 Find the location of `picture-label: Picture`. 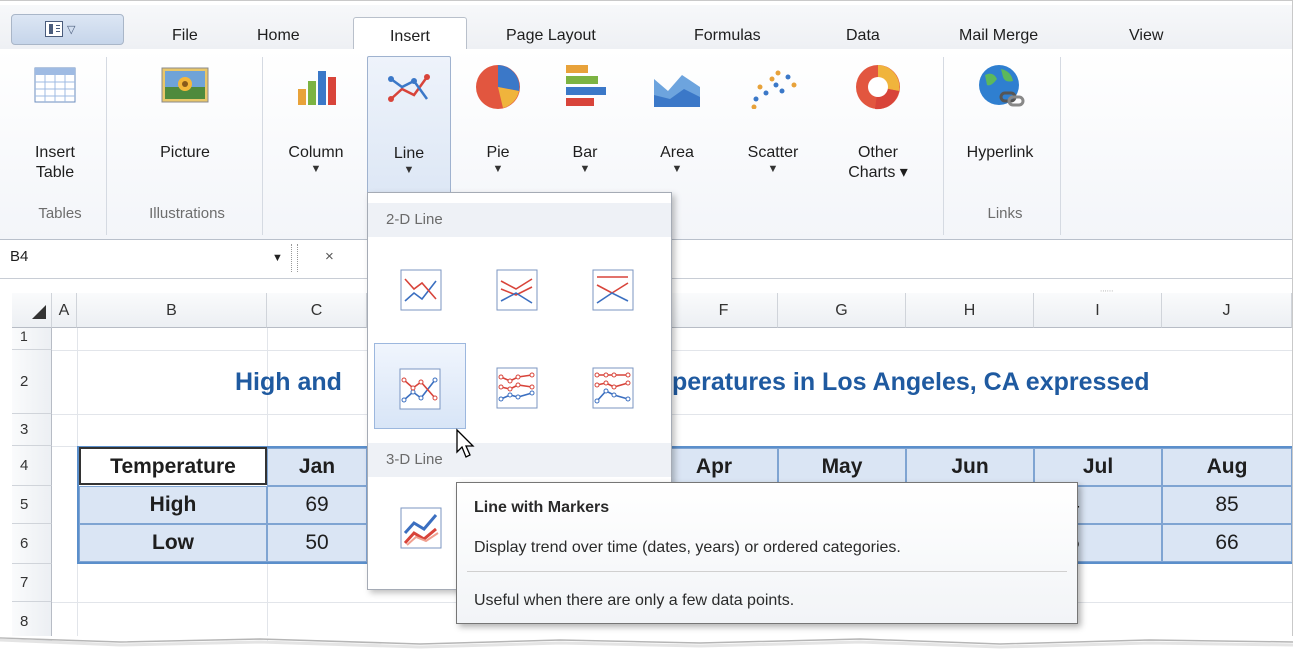

picture-label: Picture is located at coordinates (185, 152).